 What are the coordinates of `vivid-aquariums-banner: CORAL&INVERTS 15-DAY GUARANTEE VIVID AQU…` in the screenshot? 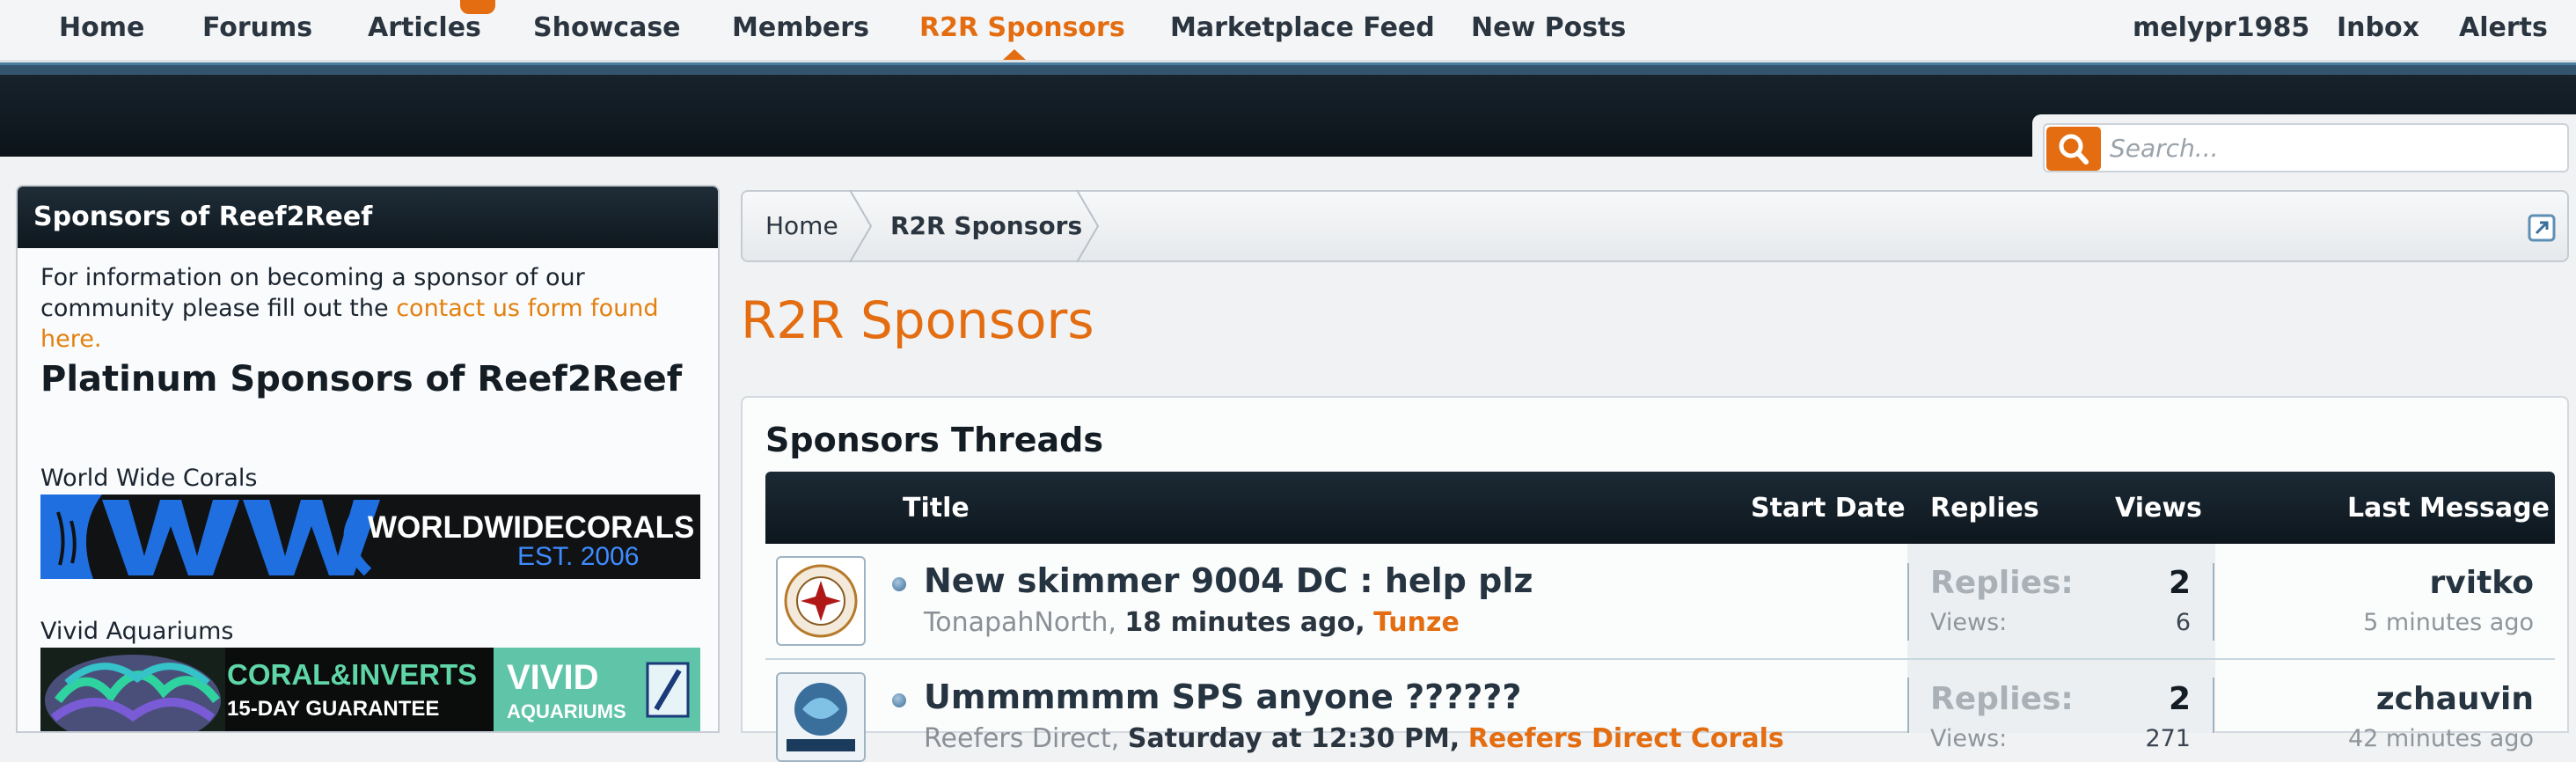 It's located at (370, 690).